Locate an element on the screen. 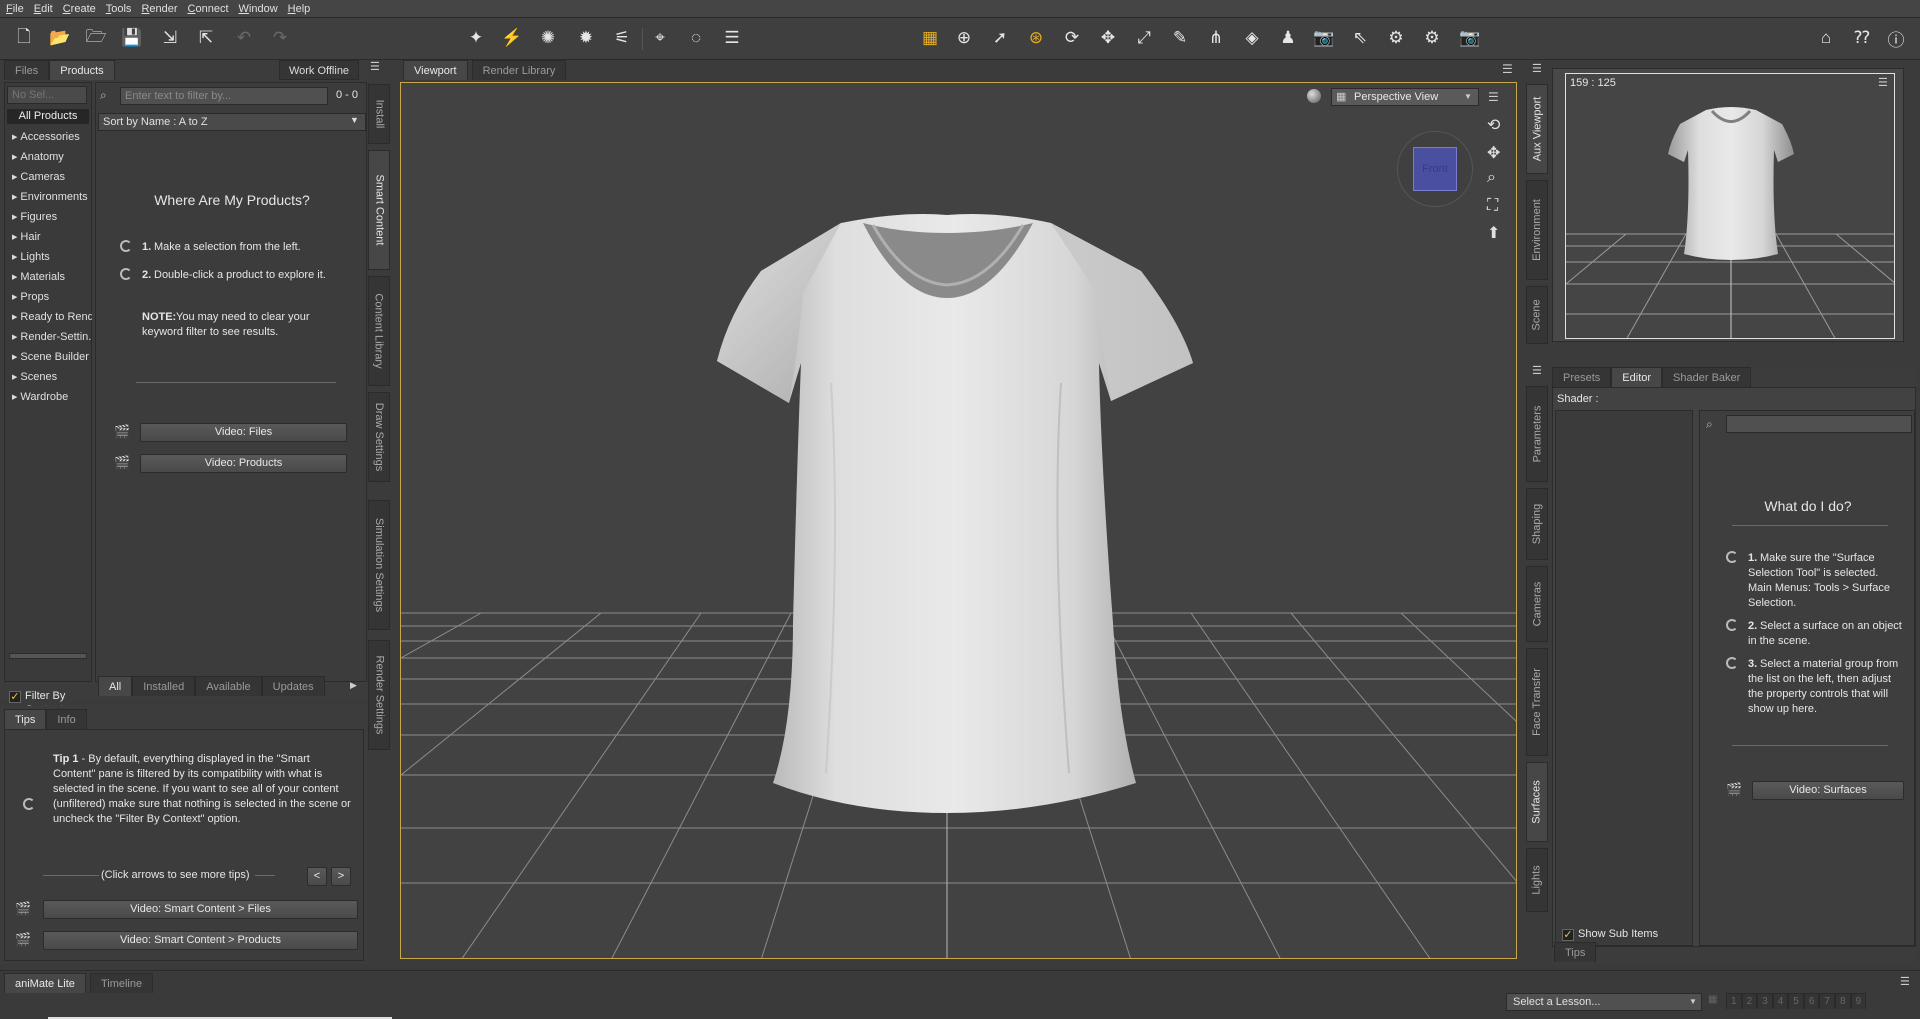  tab-shader-baker: Shader Baker is located at coordinates (1707, 377).